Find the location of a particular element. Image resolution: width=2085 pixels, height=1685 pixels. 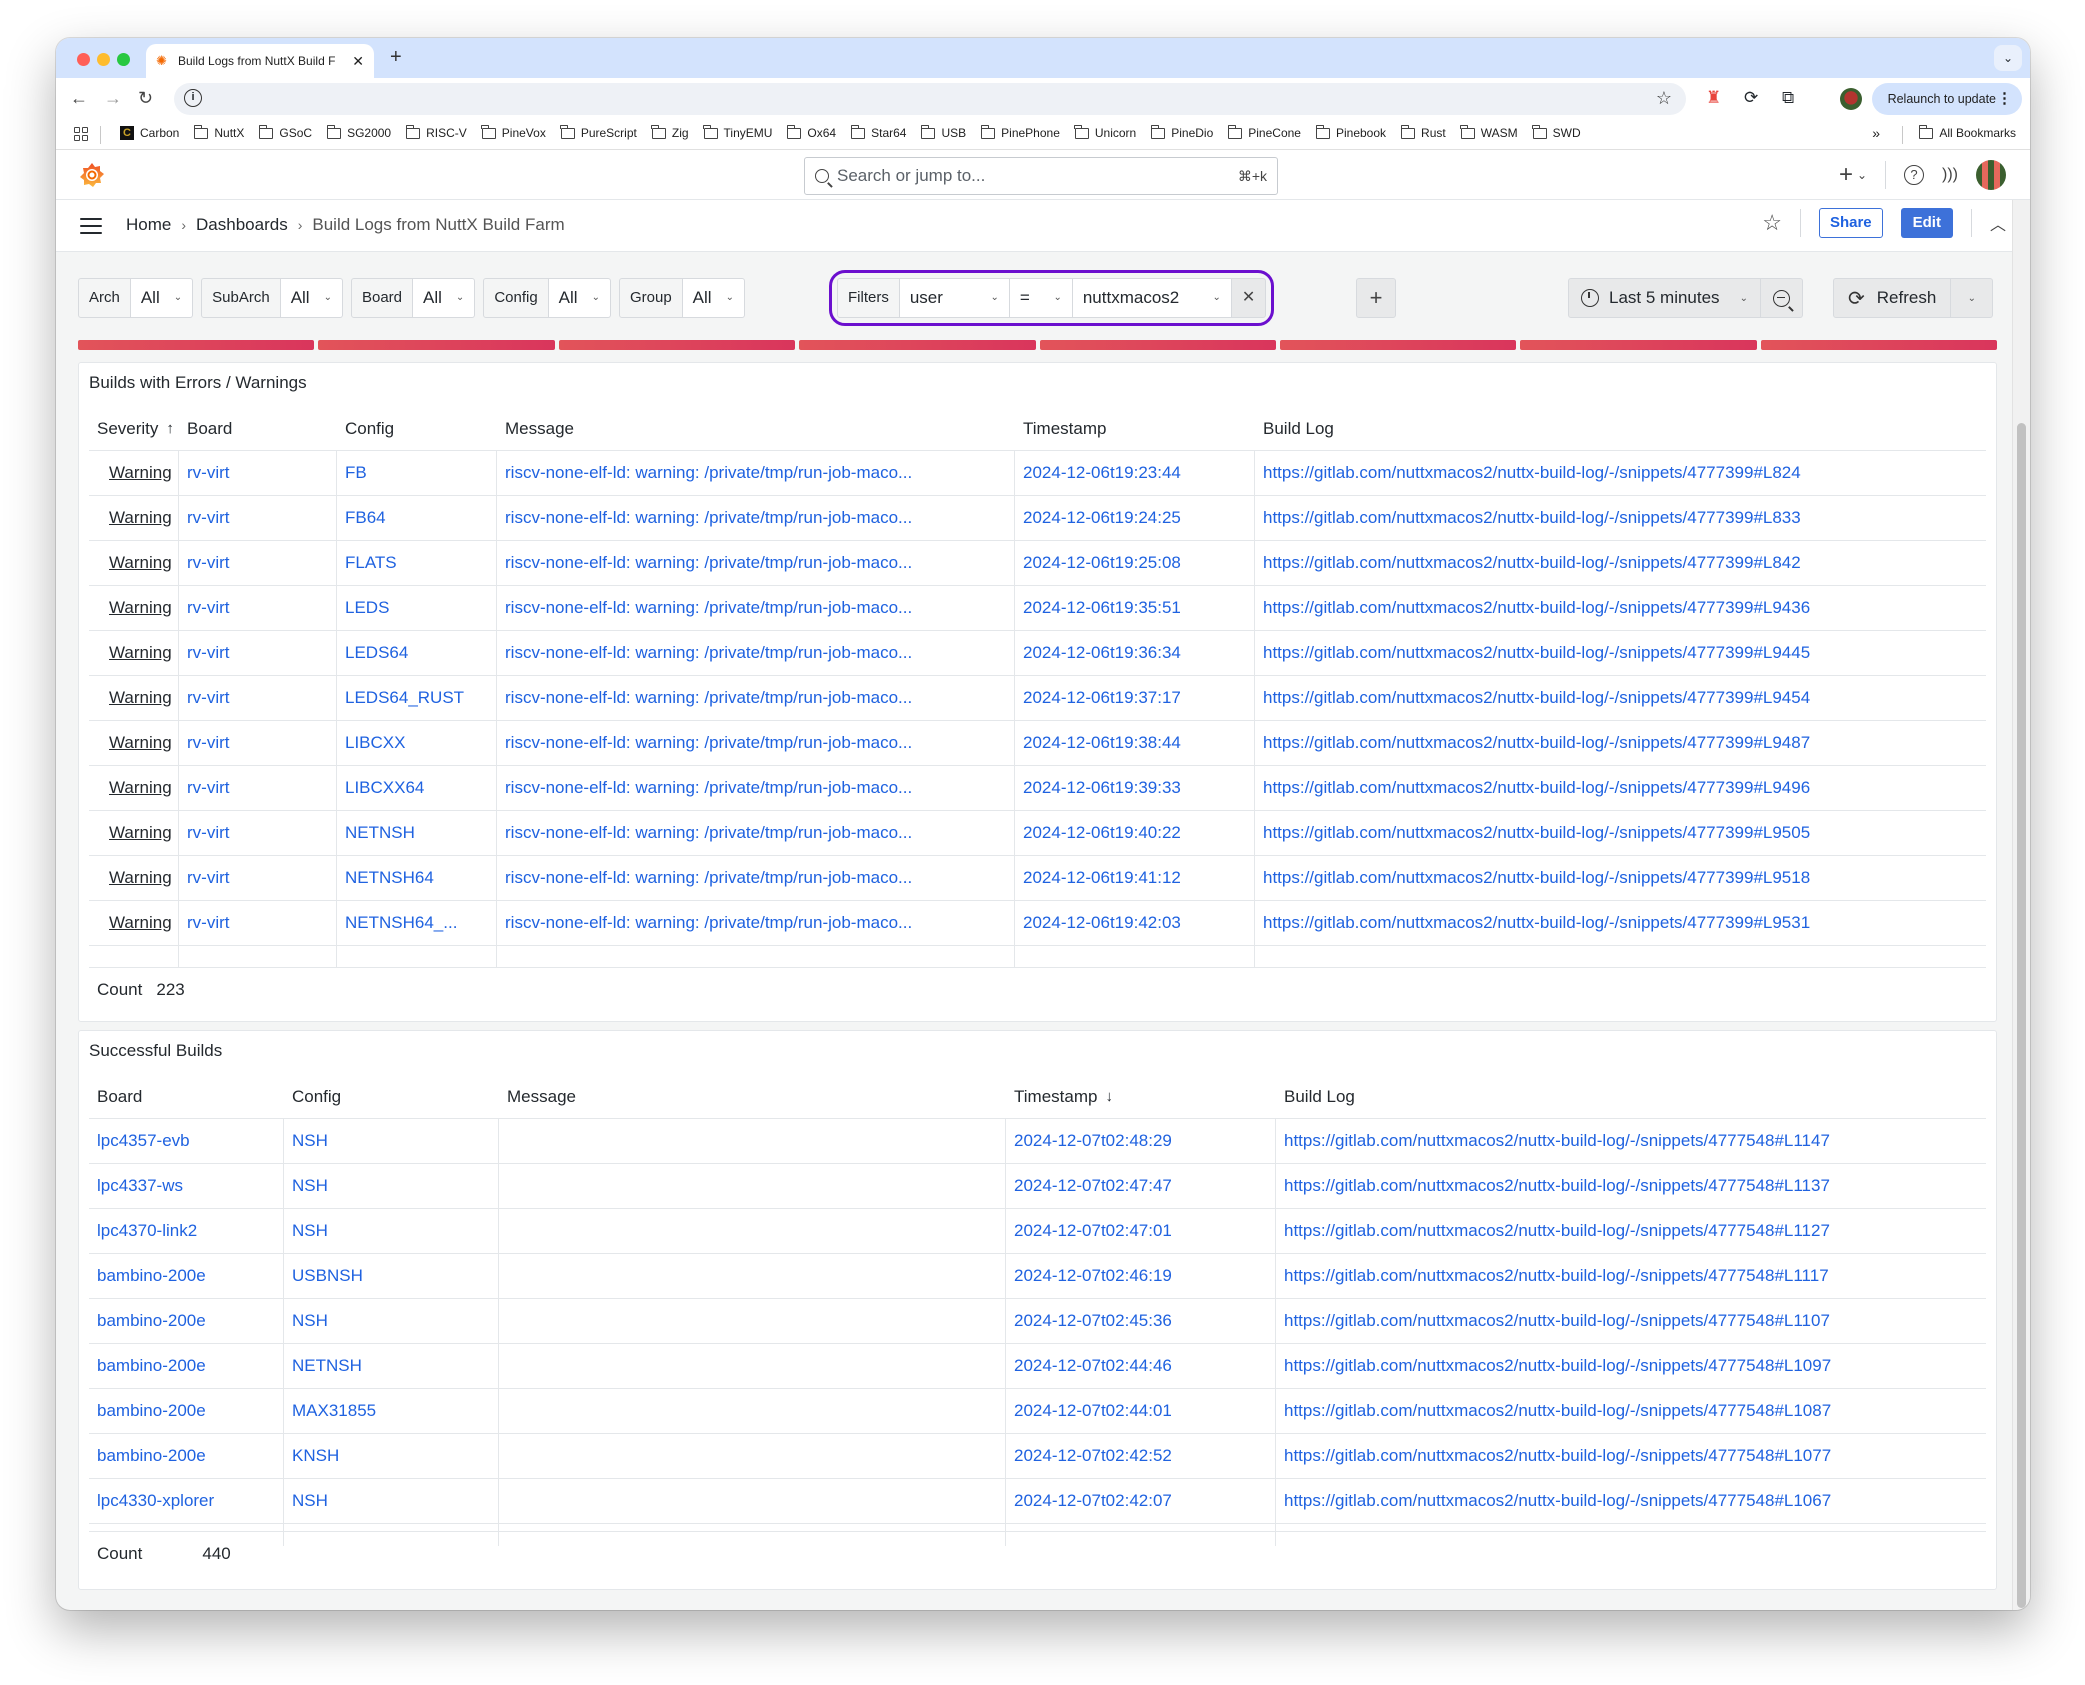

cell-board: lpc4357-evb is located at coordinates (186, 1141).